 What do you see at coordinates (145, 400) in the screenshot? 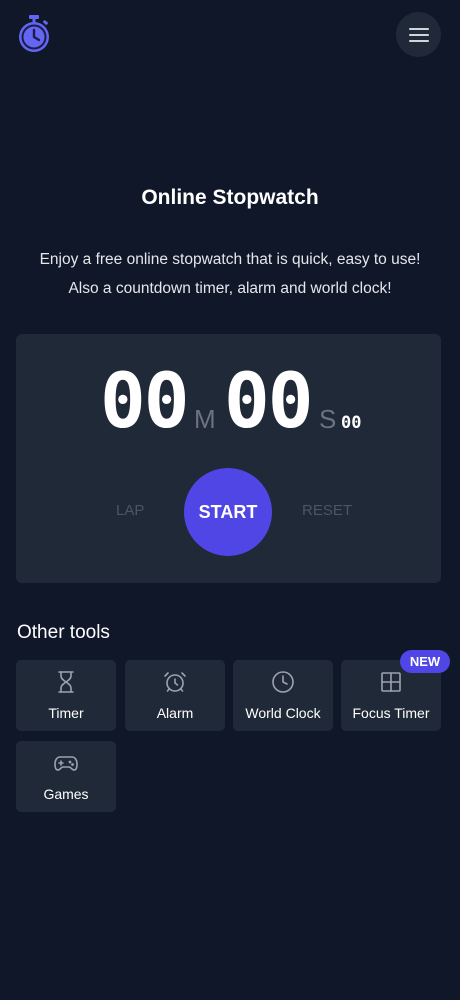
I see `minutes-value: 00` at bounding box center [145, 400].